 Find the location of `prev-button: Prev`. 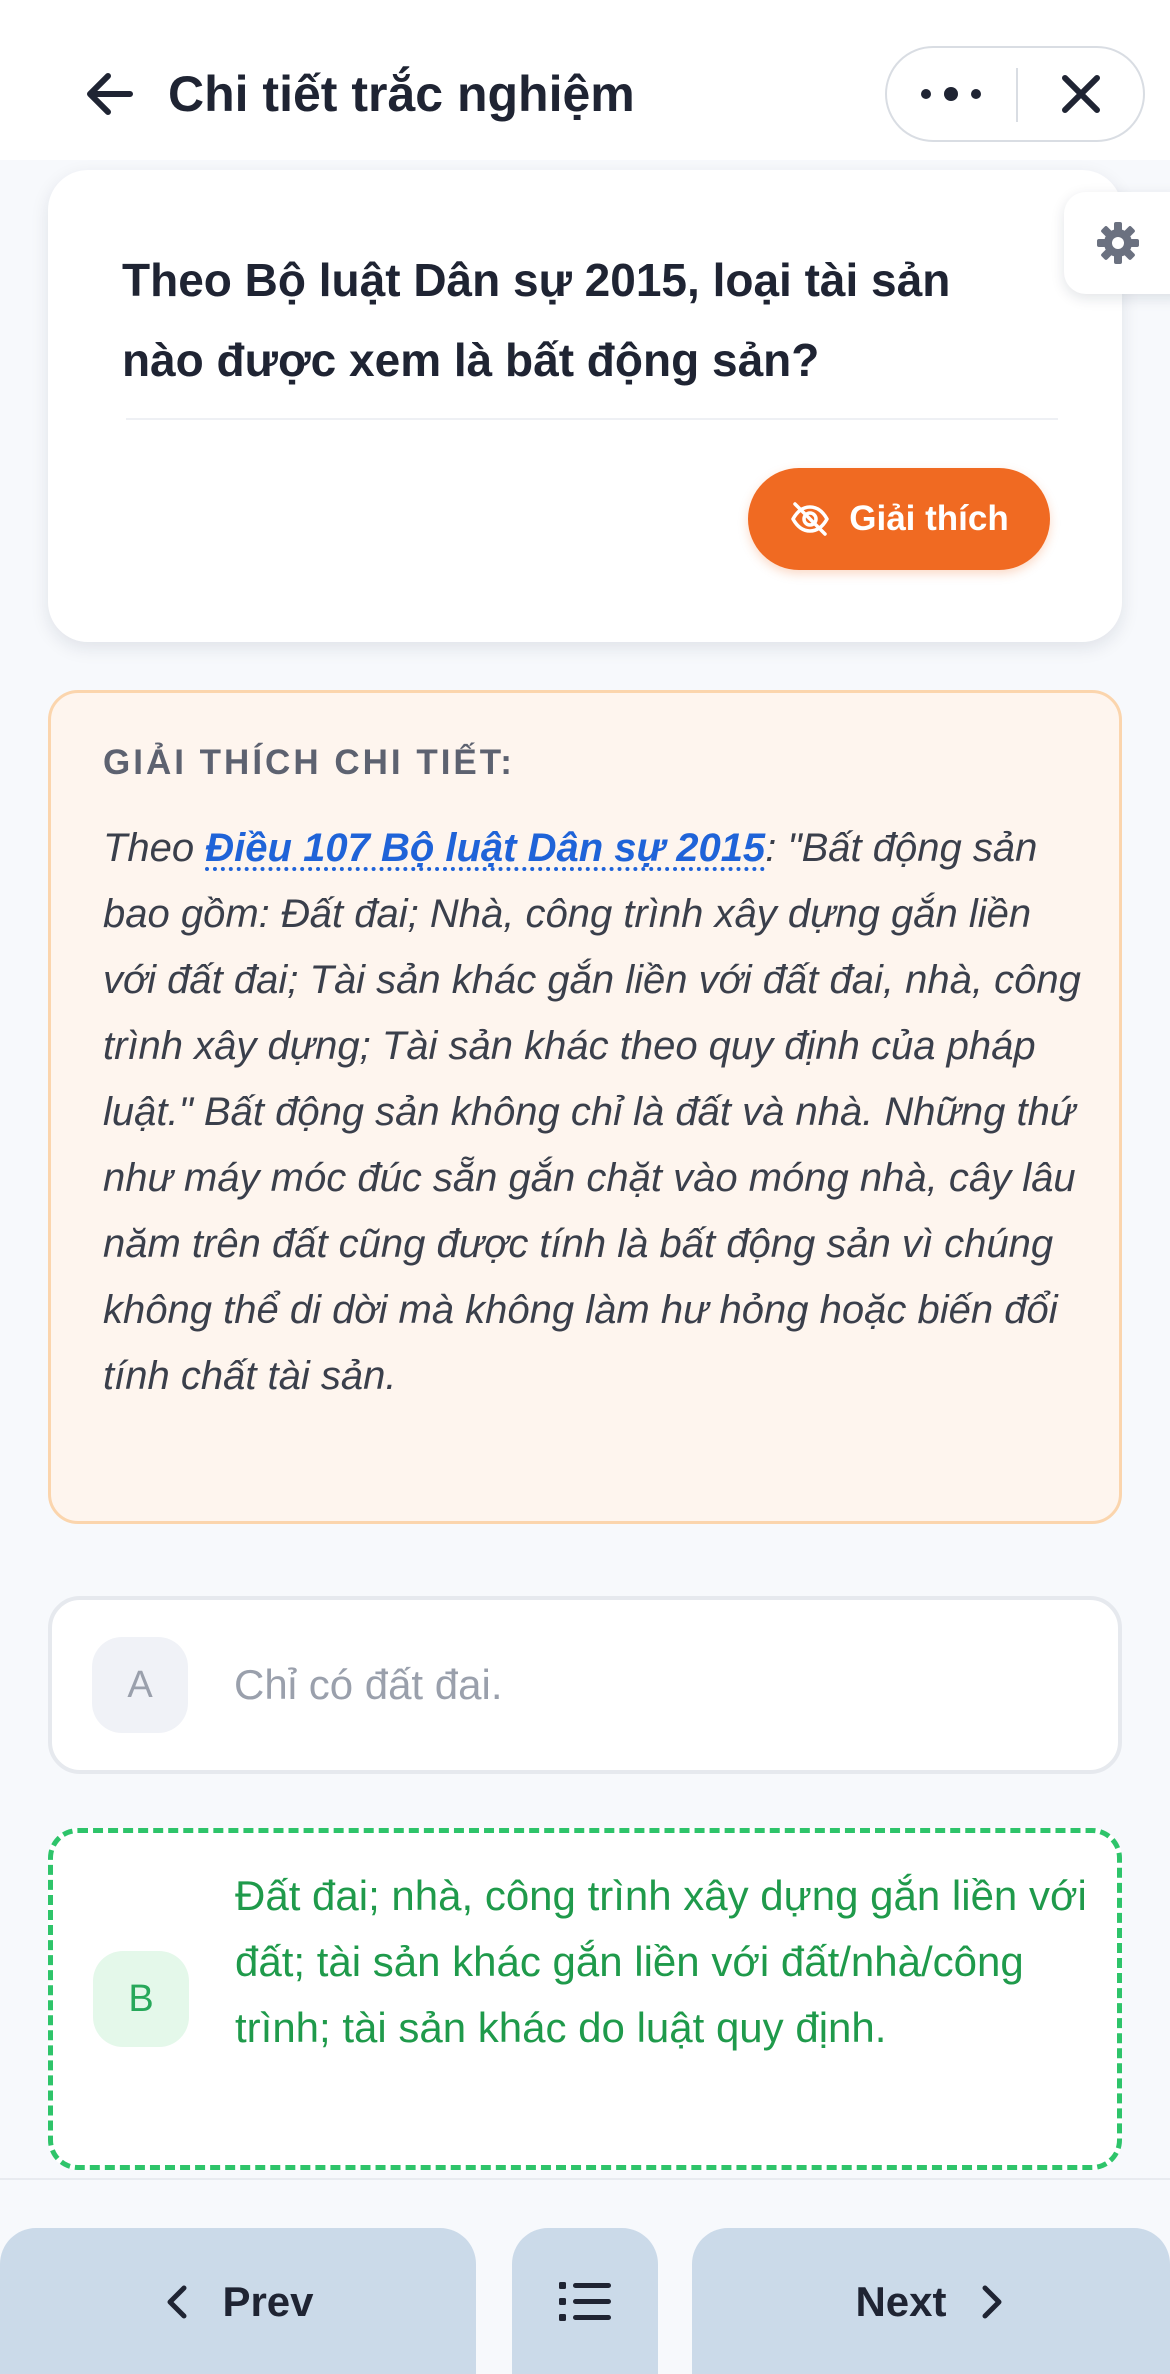

prev-button: Prev is located at coordinates (238, 2301).